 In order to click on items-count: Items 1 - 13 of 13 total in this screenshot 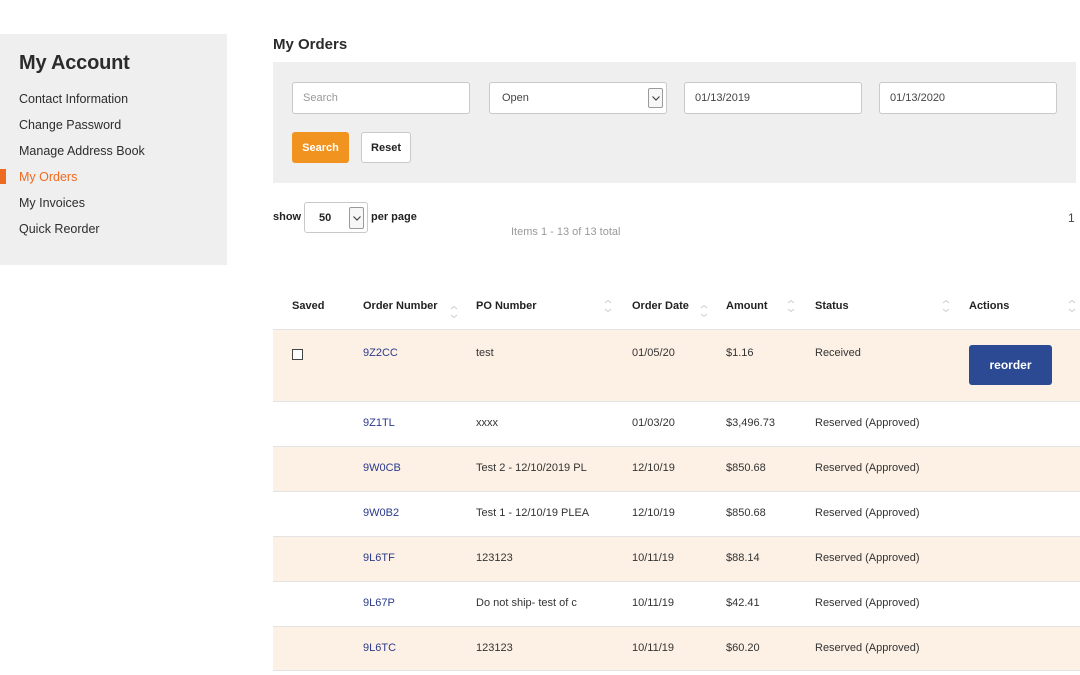, I will do `click(566, 232)`.